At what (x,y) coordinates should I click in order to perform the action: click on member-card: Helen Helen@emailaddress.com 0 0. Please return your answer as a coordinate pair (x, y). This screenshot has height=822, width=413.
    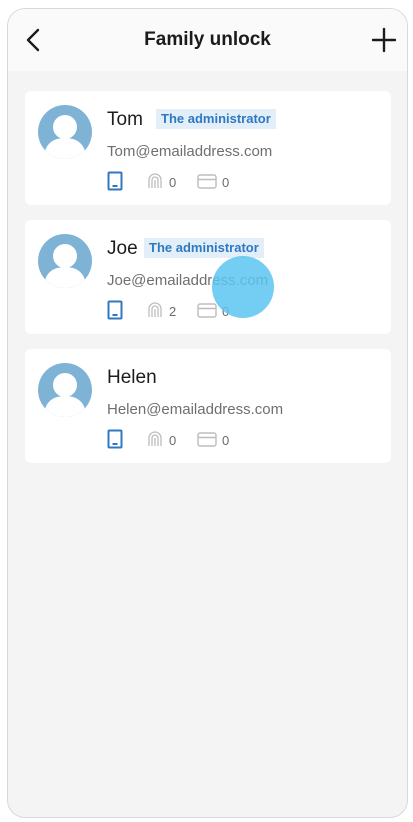
    Looking at the image, I should click on (208, 406).